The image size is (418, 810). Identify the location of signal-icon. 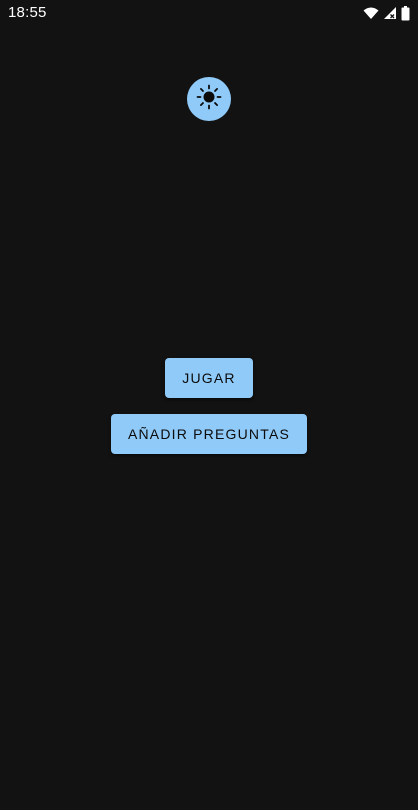
(390, 13).